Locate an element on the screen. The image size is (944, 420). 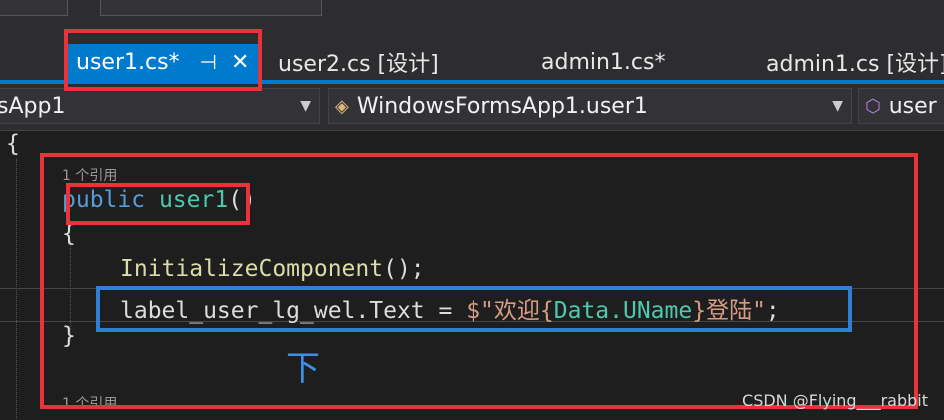
highlight-box-assignment is located at coordinates (474, 309).